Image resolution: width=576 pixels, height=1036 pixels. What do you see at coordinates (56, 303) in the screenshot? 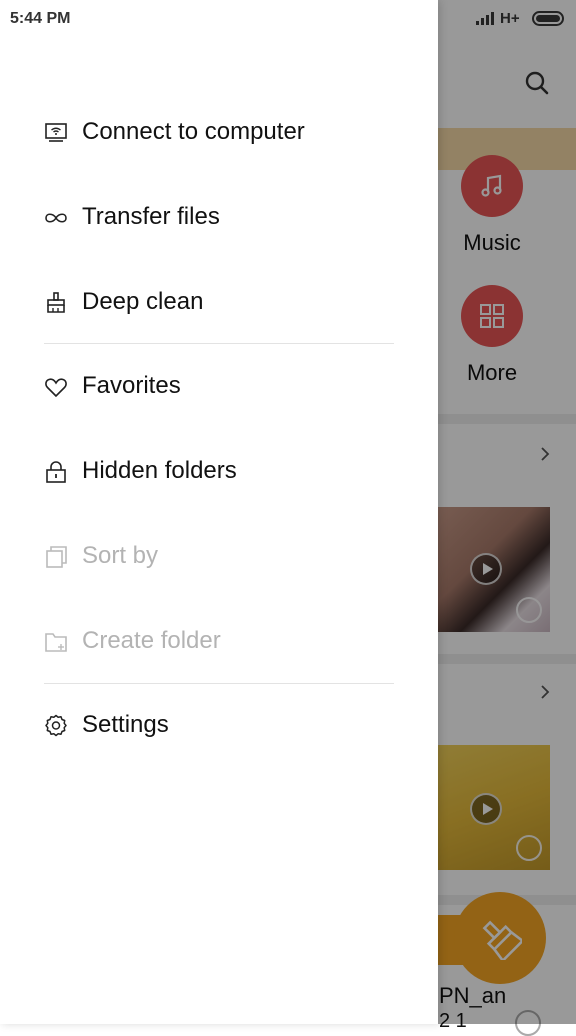
I see `brush-icon` at bounding box center [56, 303].